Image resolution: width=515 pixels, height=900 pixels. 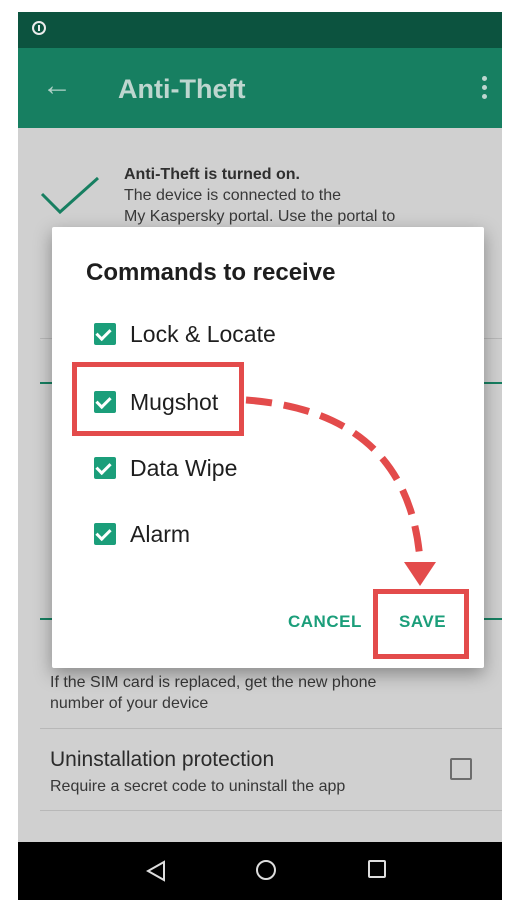 I want to click on annotation-arrow, so click(x=340, y=491).